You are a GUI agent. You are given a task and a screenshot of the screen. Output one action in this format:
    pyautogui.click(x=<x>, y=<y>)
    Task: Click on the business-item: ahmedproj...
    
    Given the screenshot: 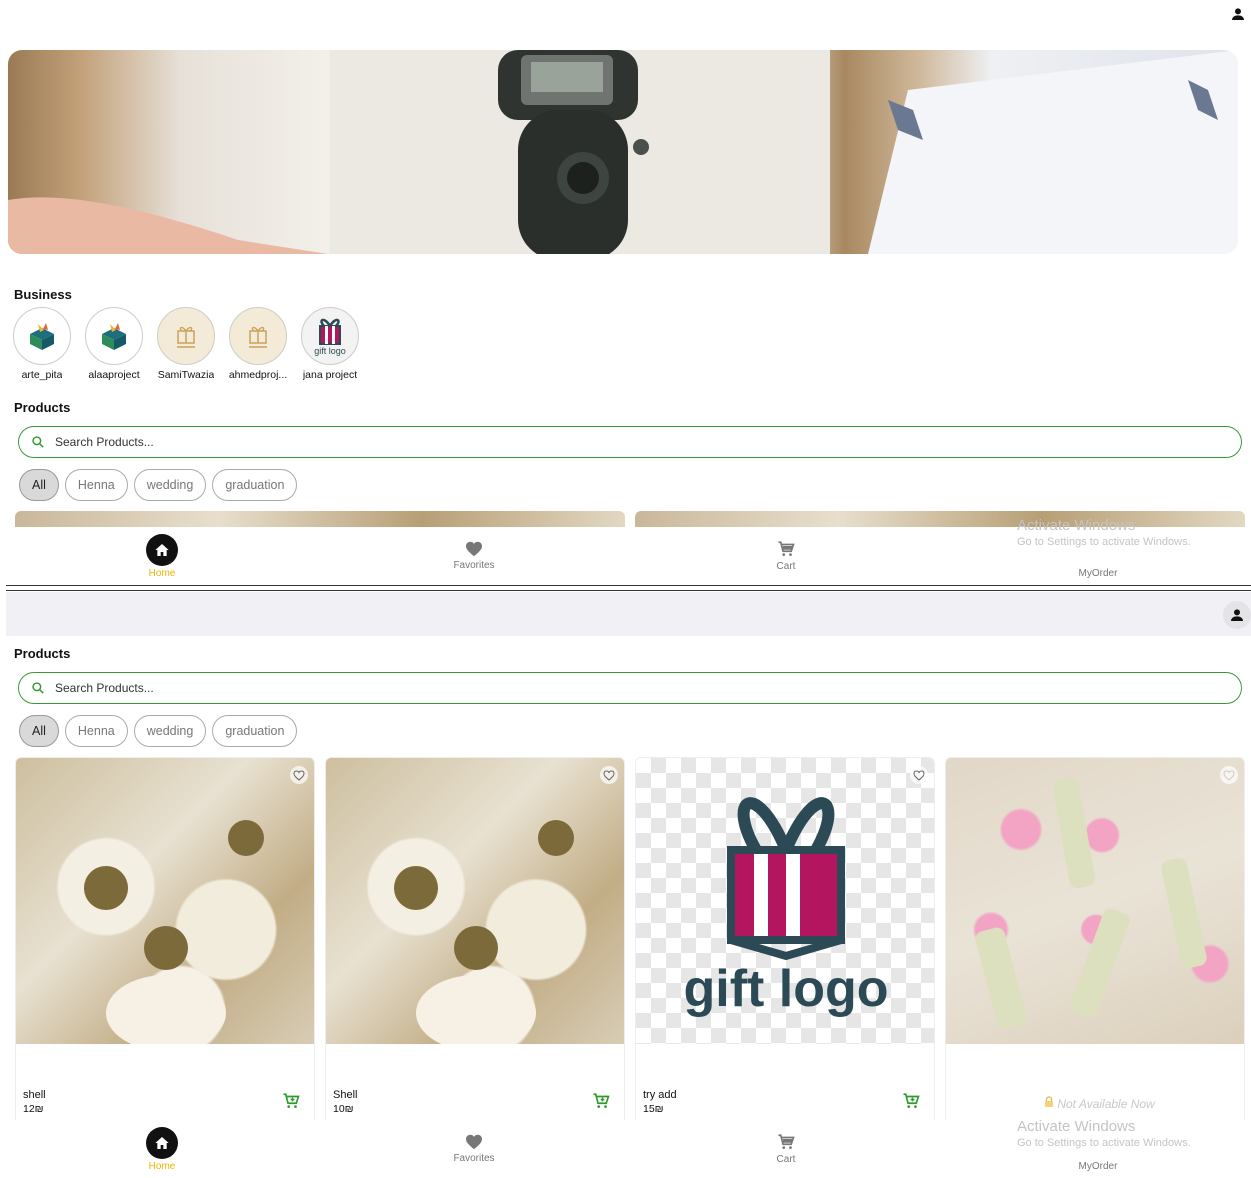 What is the action you would take?
    pyautogui.click(x=258, y=344)
    